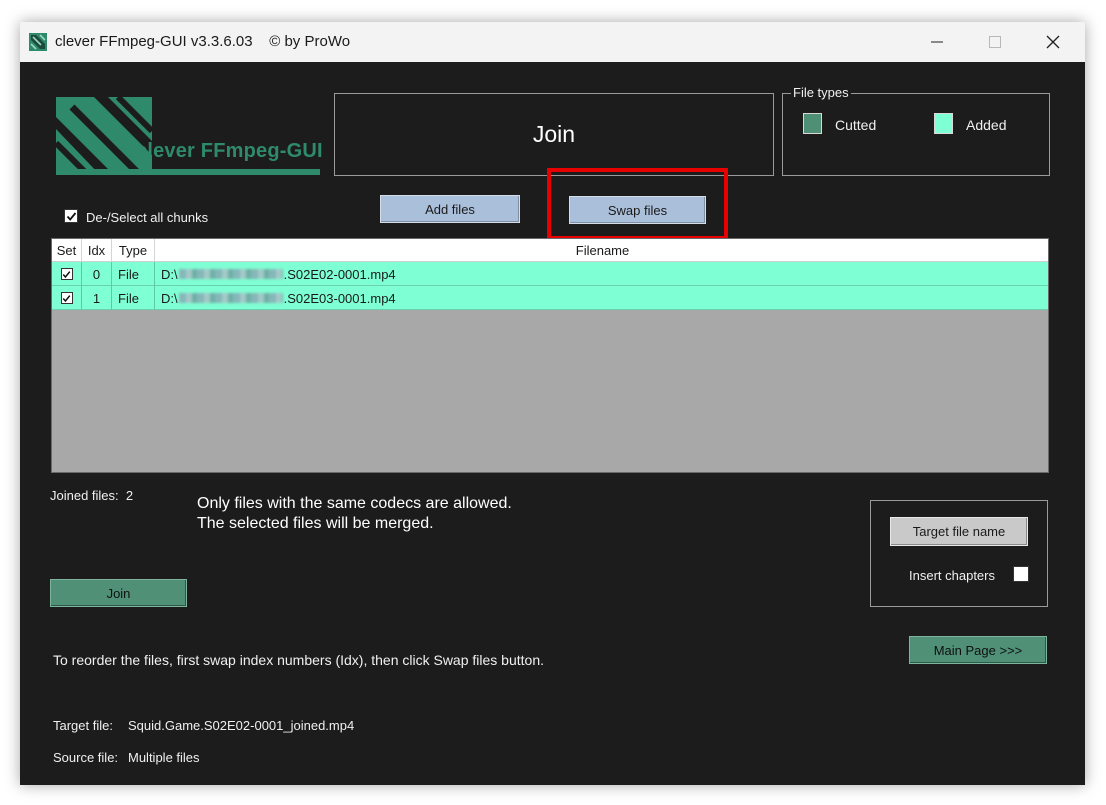 This screenshot has width=1106, height=805. I want to click on joined-files-label: Joined files: 2, so click(92, 495).